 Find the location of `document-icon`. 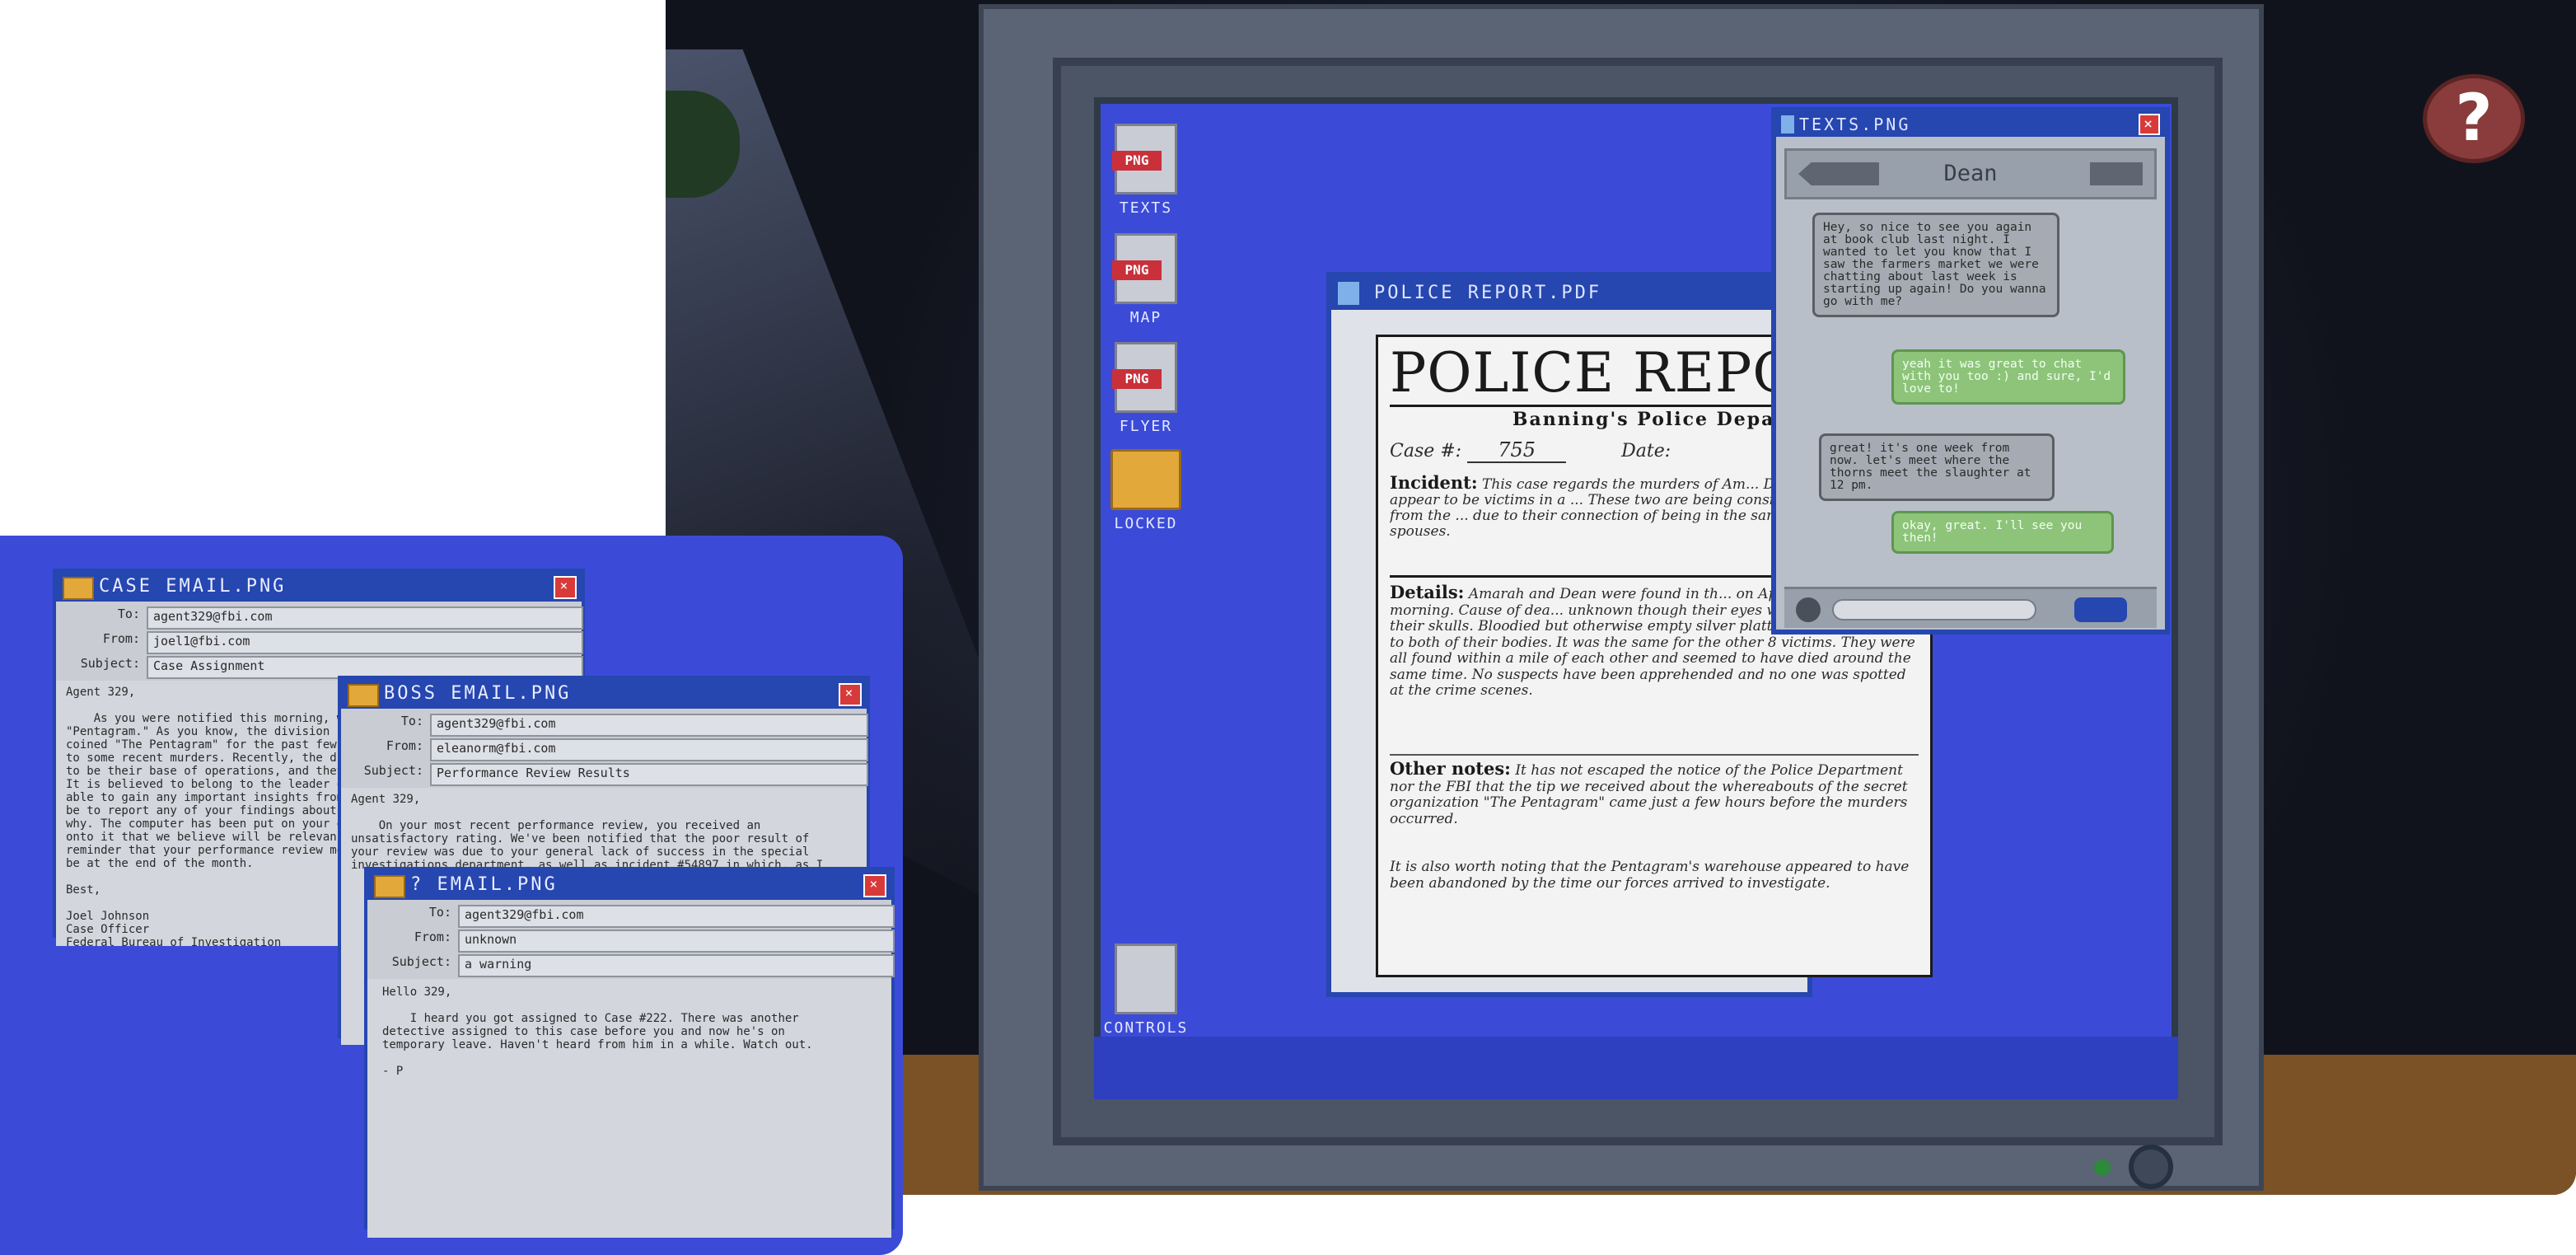

document-icon is located at coordinates (1348, 293).